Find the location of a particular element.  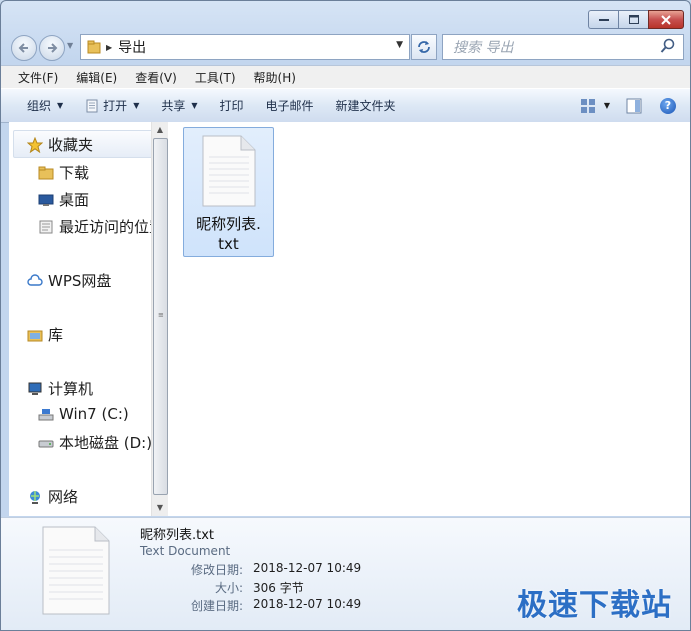

scroll-up-icon: ▲ is located at coordinates (160, 130).